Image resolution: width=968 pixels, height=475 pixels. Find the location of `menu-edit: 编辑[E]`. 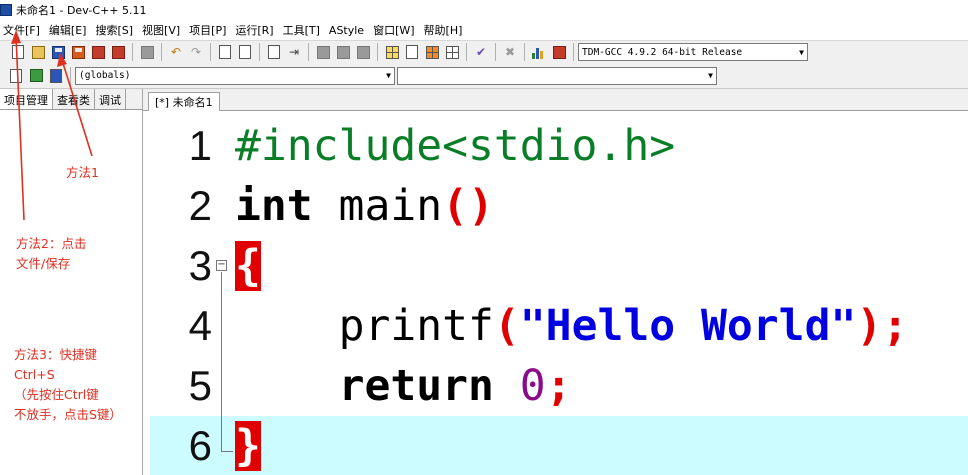

menu-edit: 编辑[E] is located at coordinates (69, 30).